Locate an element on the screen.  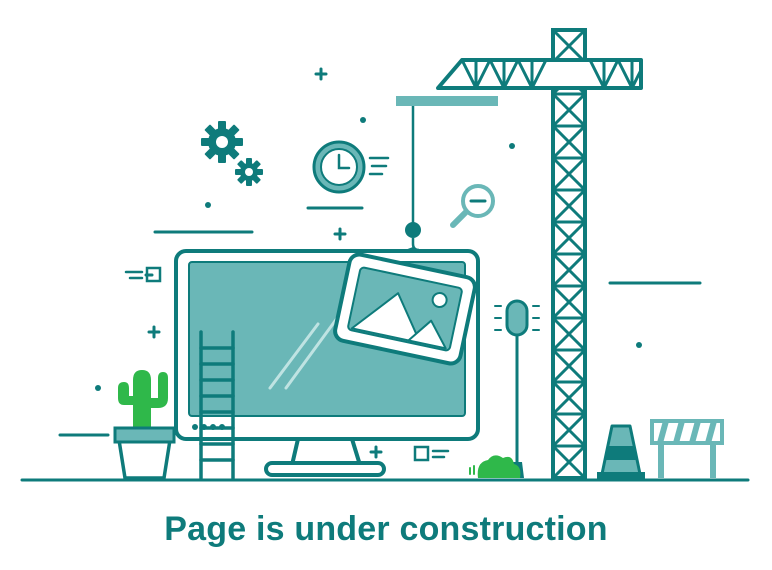
clock-icon is located at coordinates (351, 167).